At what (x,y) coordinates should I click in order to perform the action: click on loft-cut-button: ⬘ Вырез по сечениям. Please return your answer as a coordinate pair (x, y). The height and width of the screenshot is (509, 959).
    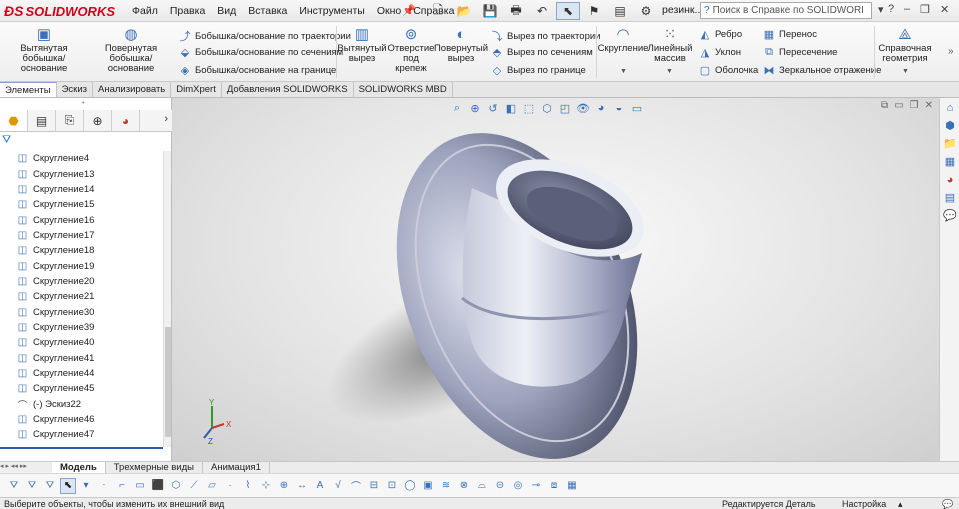
    Looking at the image, I should click on (541, 52).